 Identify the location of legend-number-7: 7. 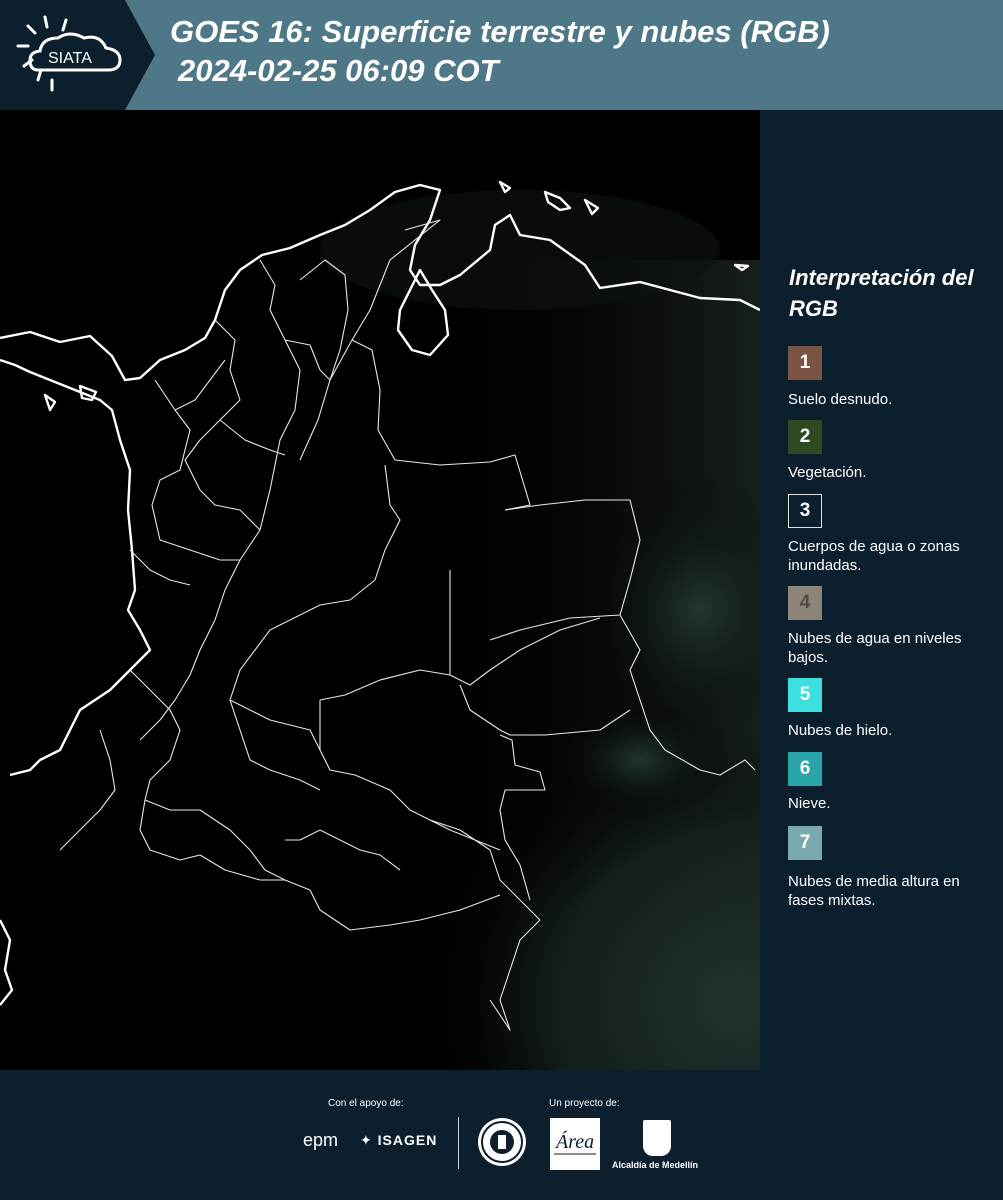
(805, 842).